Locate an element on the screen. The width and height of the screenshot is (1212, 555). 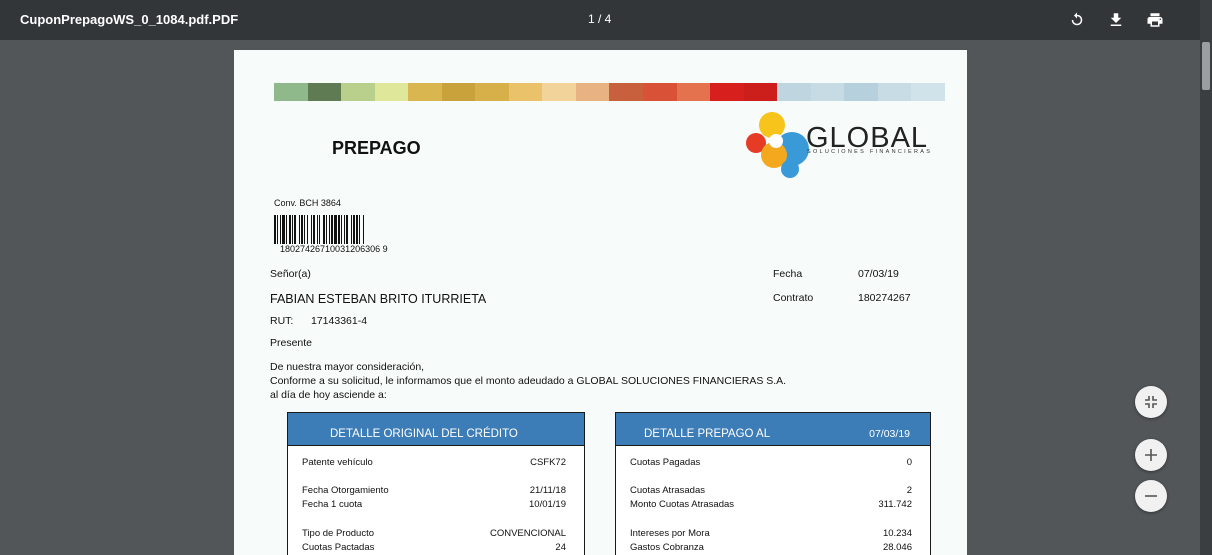
pdf-toolbar: CuponPrepagoWS_0_1084.pdf.PDF 1 / 4 is located at coordinates (606, 20).